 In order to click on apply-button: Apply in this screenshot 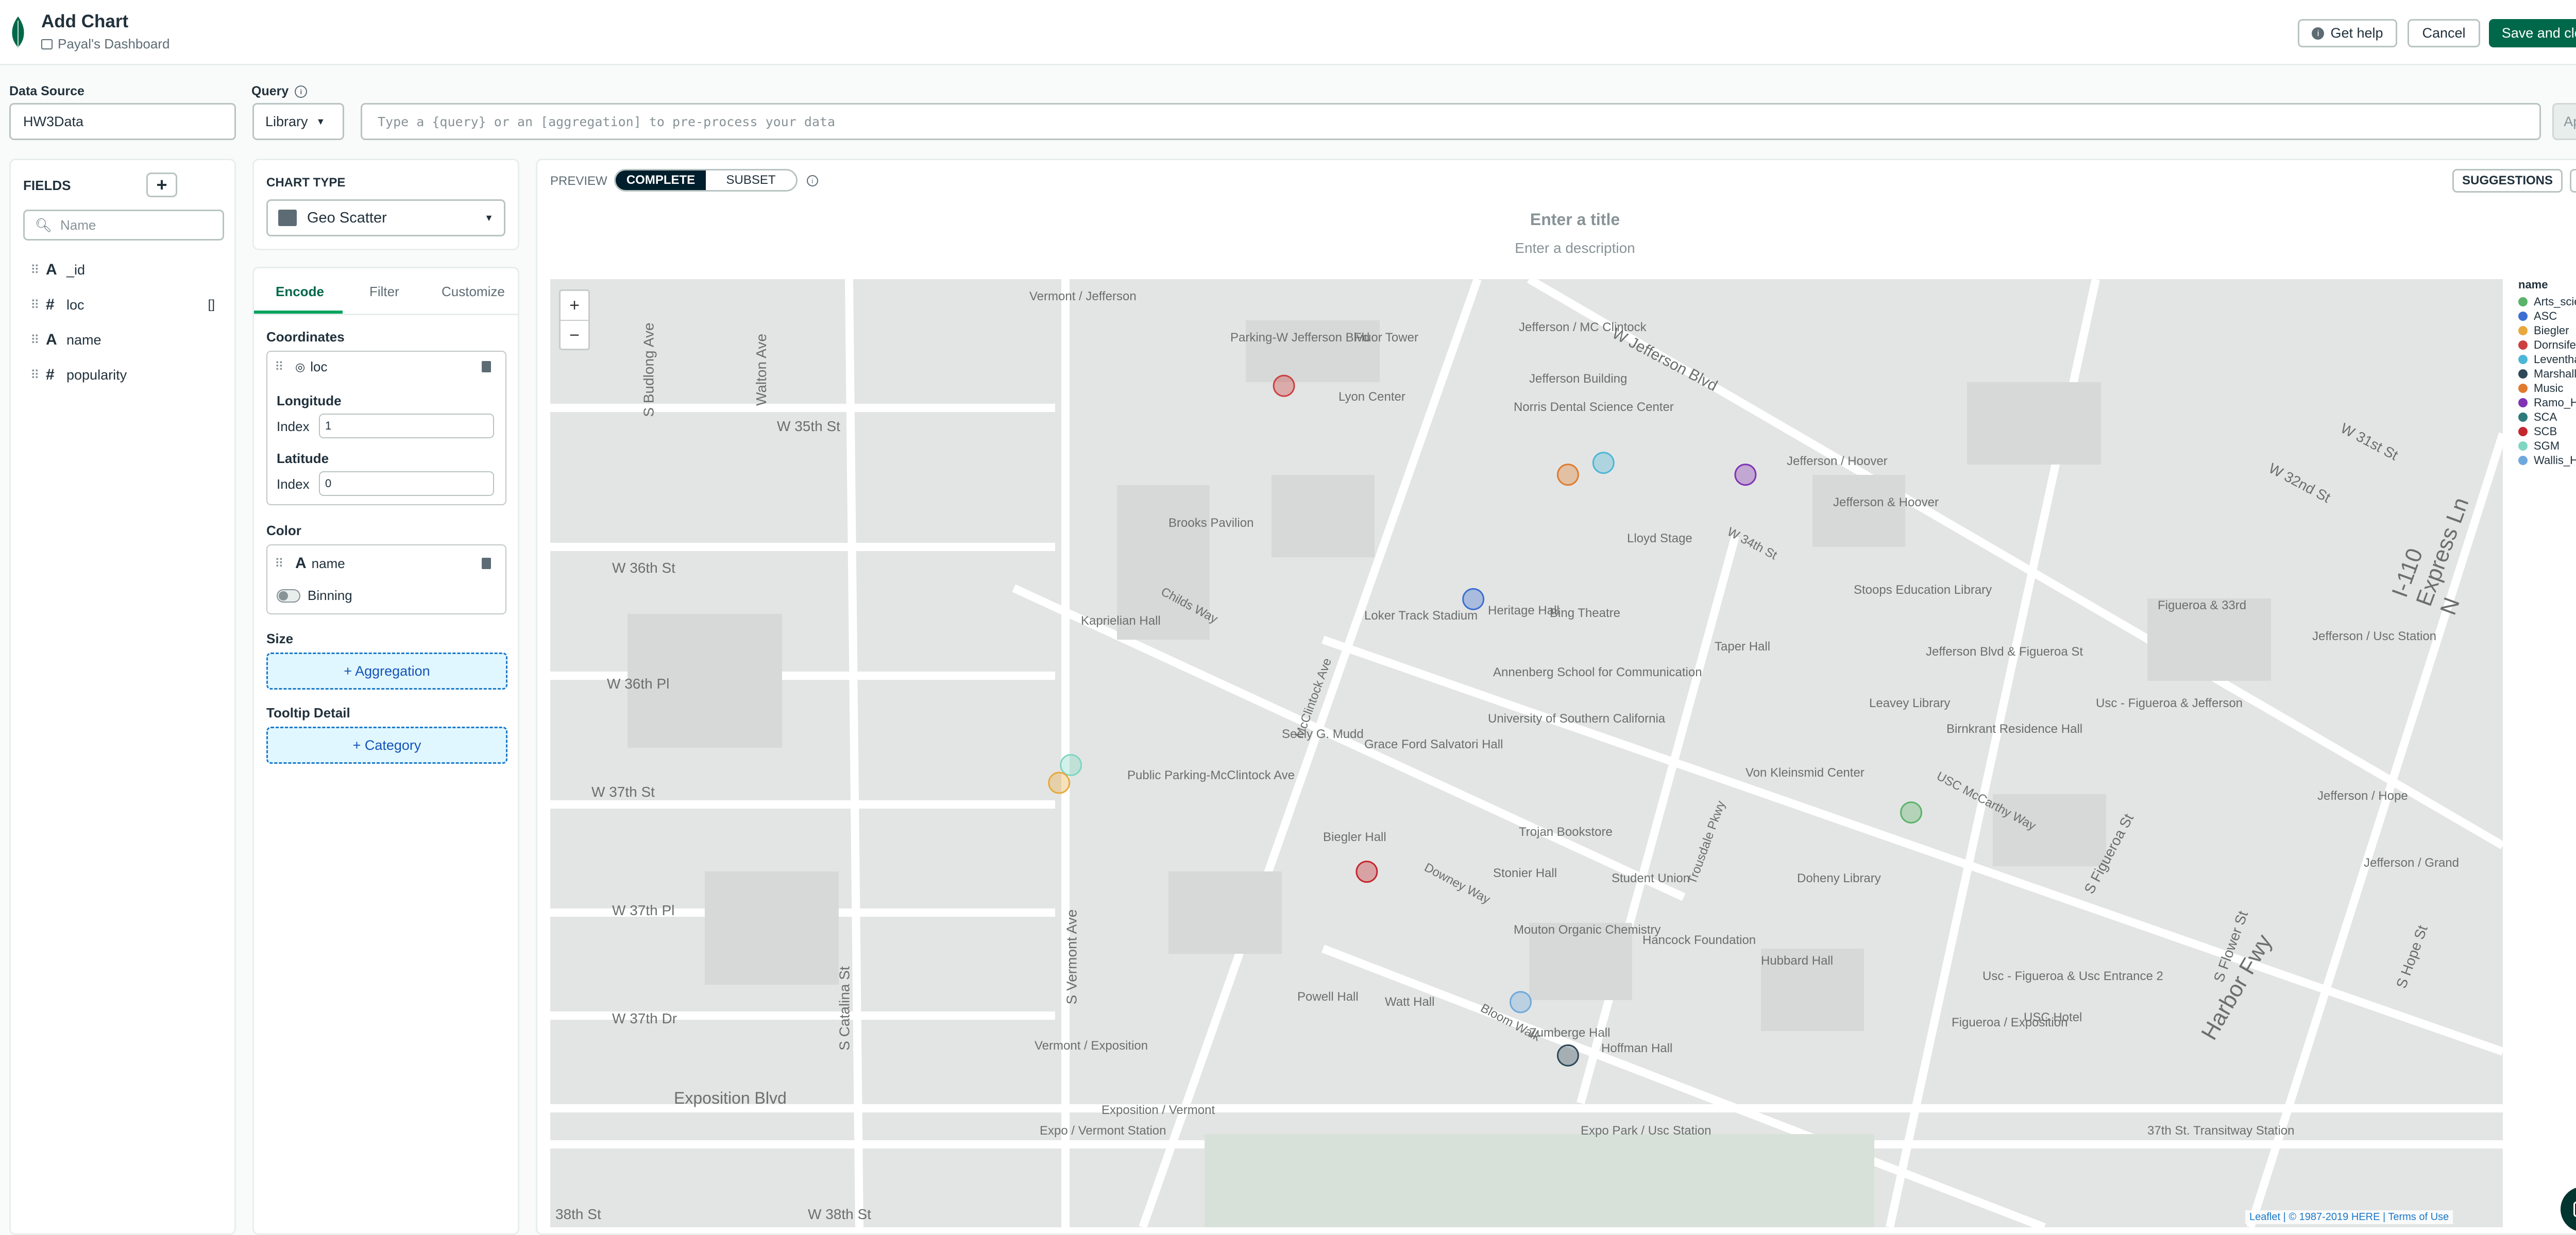, I will do `click(2564, 121)`.